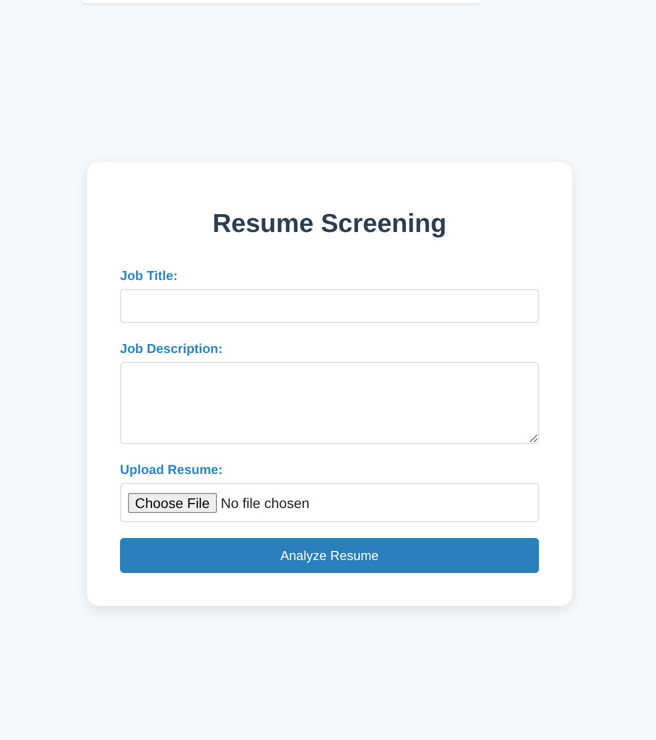 The image size is (656, 740). I want to click on input-field, so click(329, 306).